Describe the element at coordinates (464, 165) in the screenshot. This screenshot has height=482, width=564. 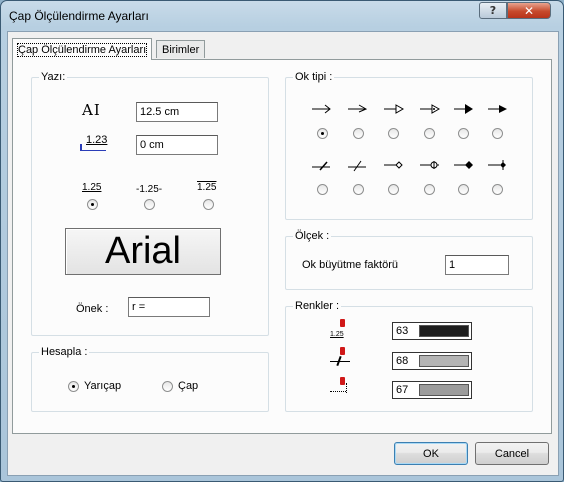
I see `filled-diamond-icon` at that location.